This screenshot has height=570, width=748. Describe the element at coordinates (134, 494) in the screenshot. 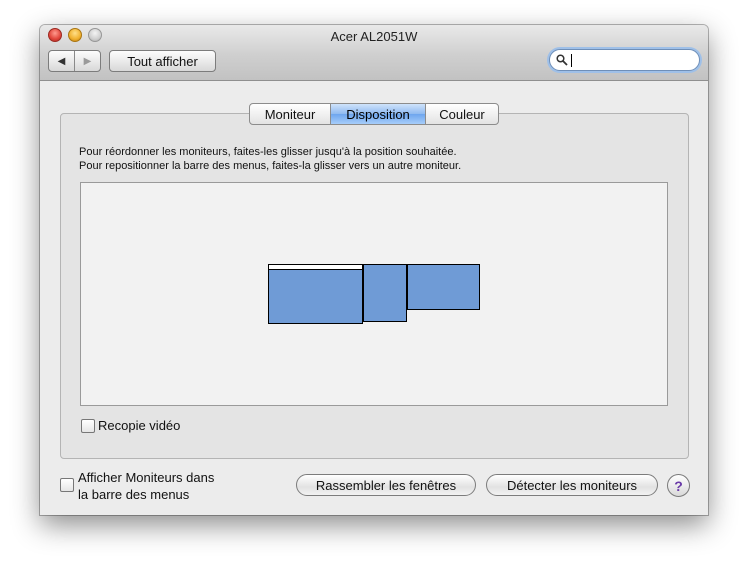

I see `show-in-menubar-label-line-2: la barre des menus` at that location.